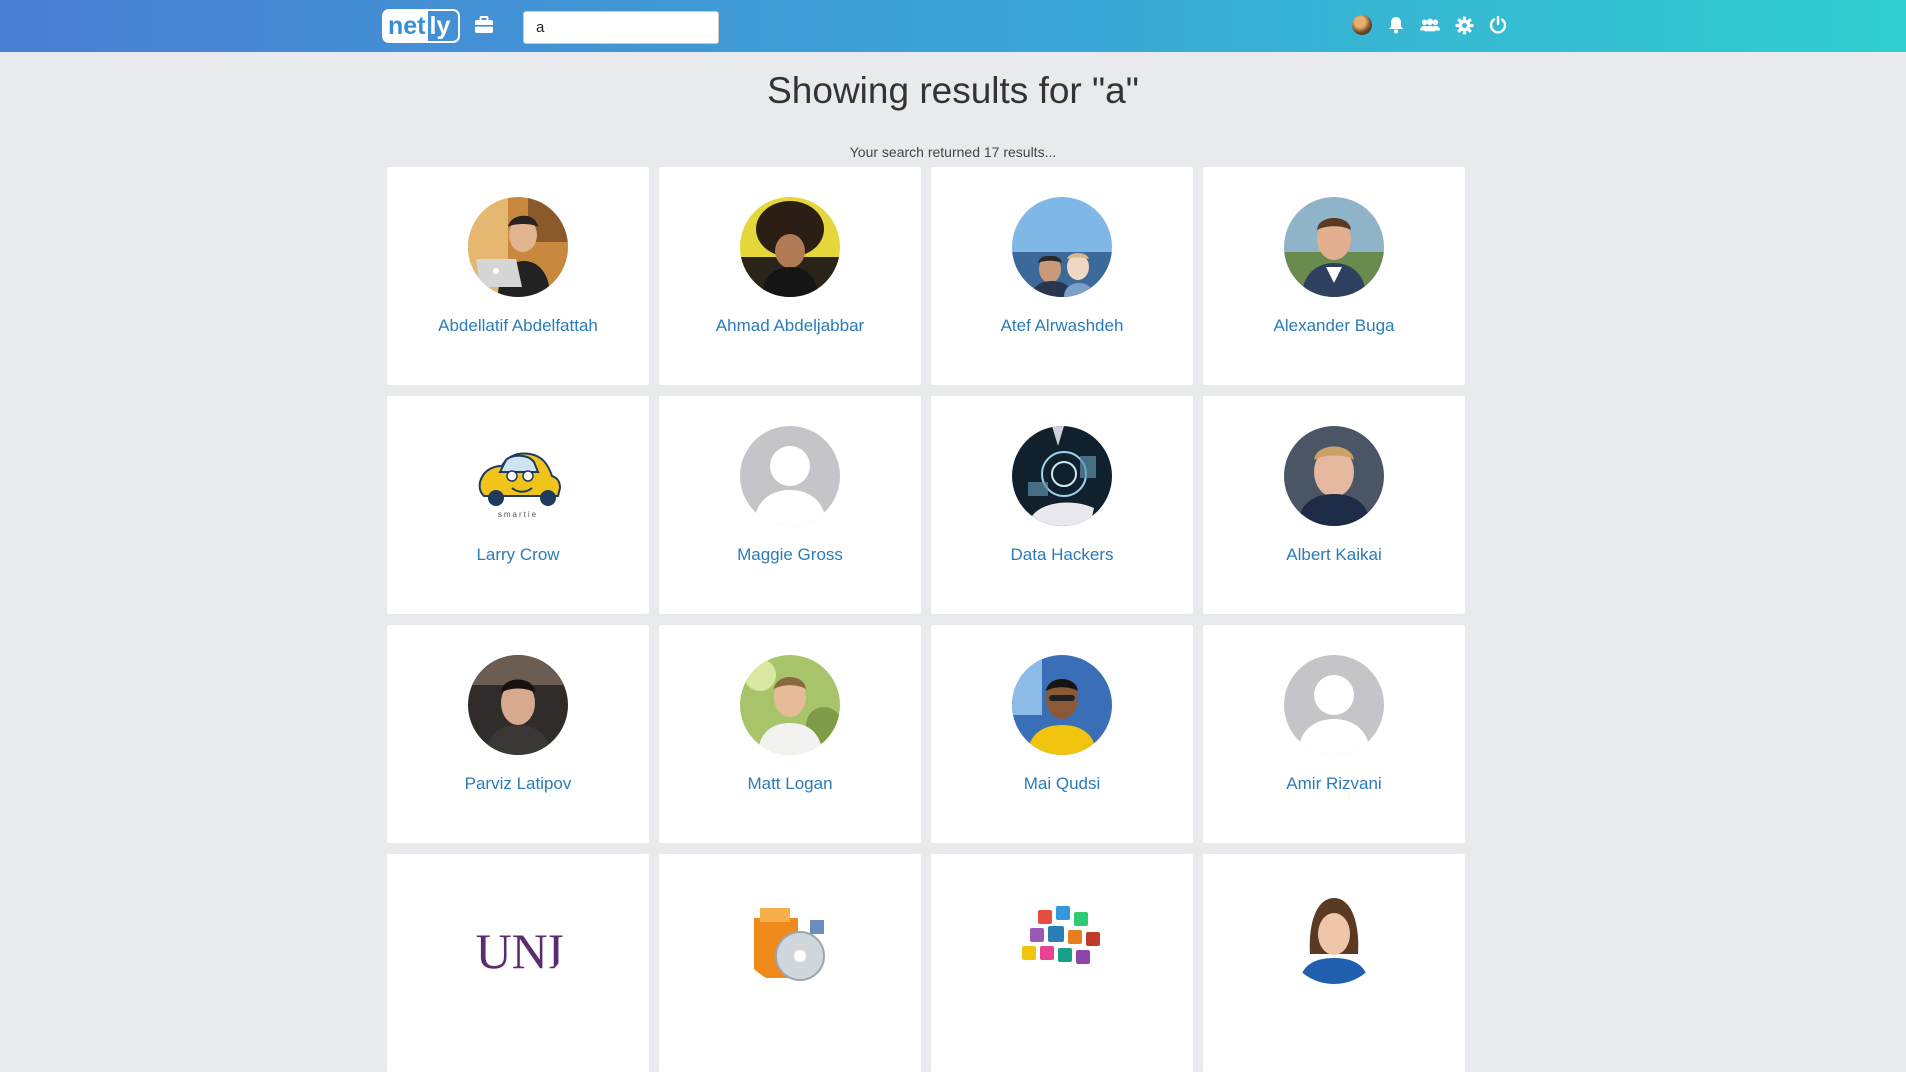 Image resolution: width=1906 pixels, height=1072 pixels. Describe the element at coordinates (790, 326) in the screenshot. I see `result-name-link: Ahmad Abdeljabbar` at that location.